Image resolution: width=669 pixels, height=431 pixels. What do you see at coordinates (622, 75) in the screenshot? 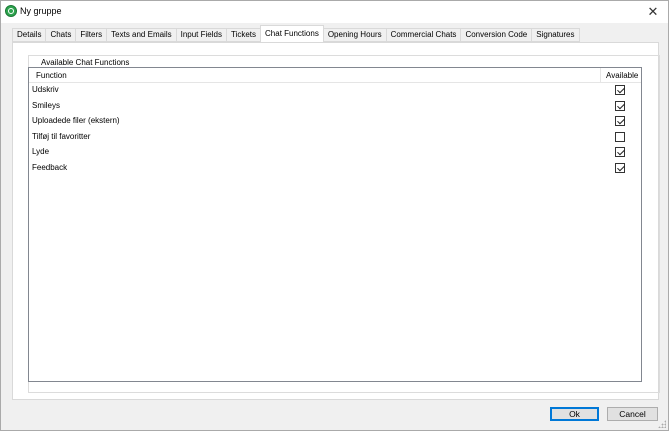
I see `column-header-available: Available` at bounding box center [622, 75].